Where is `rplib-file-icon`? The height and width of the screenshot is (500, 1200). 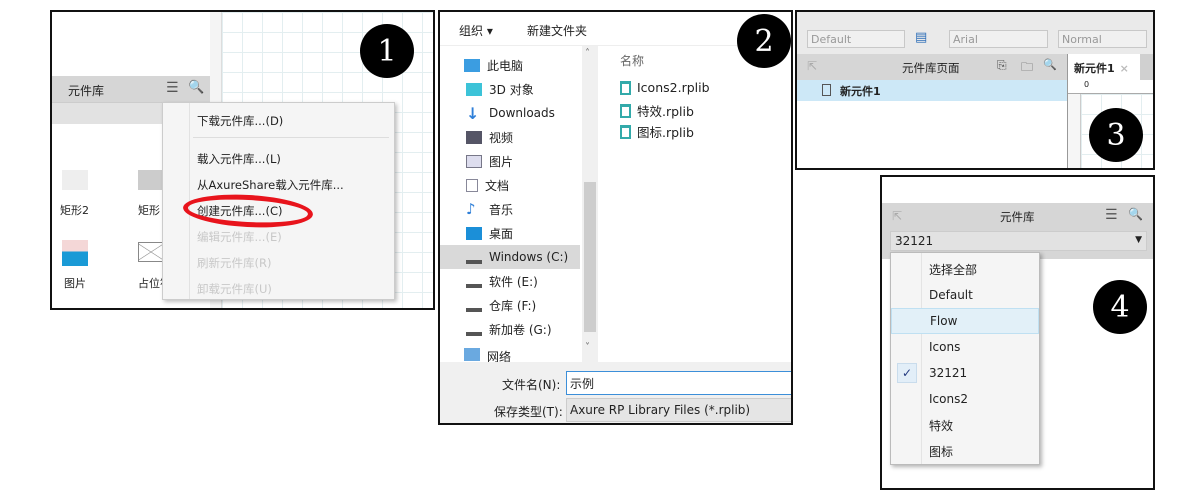 rplib-file-icon is located at coordinates (625, 87).